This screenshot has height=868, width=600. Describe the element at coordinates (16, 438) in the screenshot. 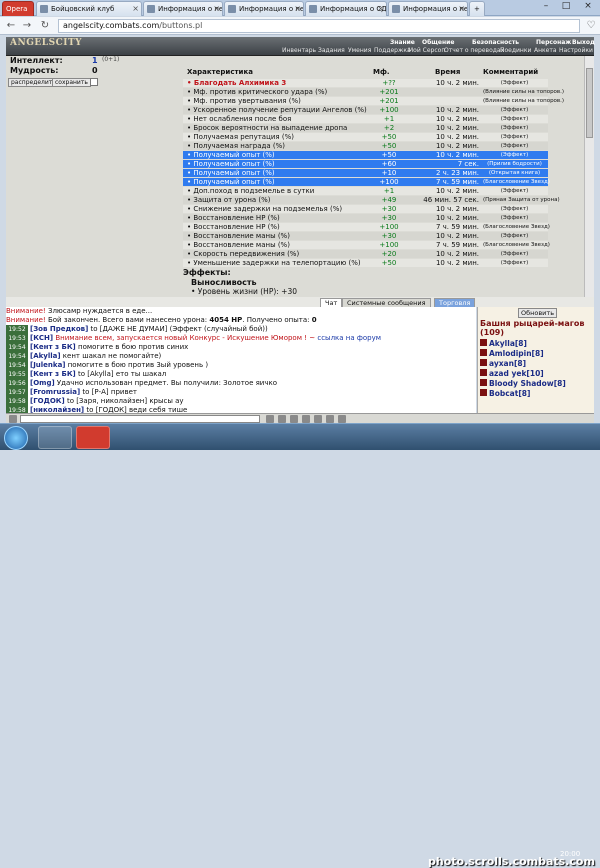

I see `start-button` at that location.